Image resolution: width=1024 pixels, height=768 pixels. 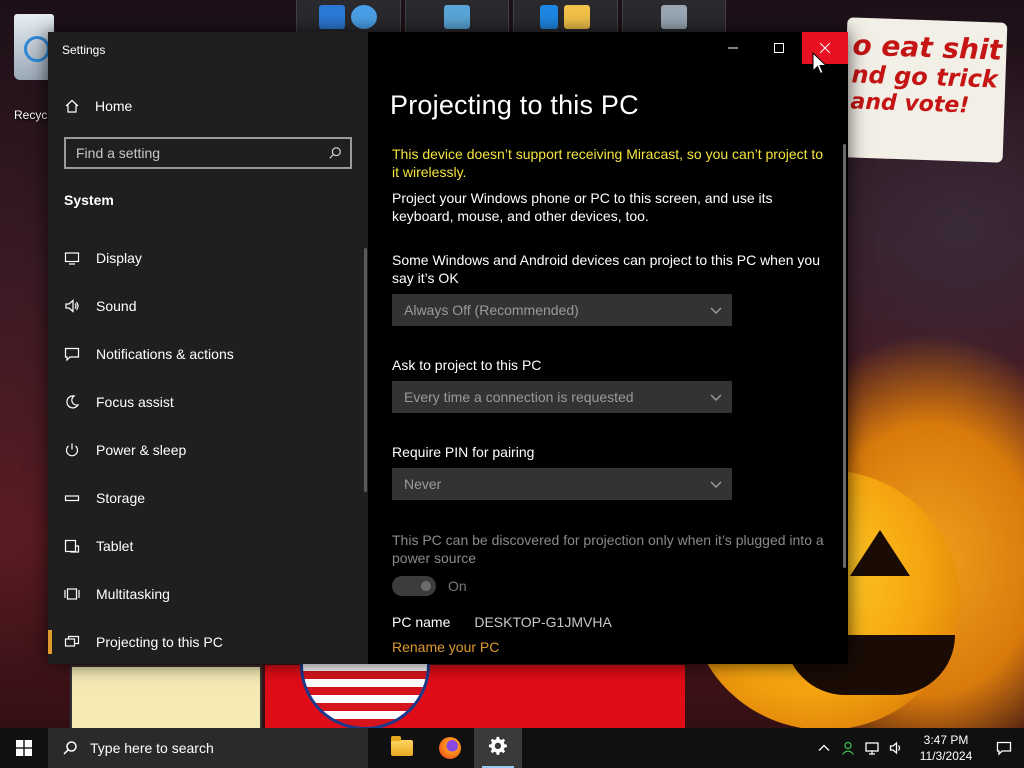 I want to click on notification-icon, so click(x=1004, y=748).